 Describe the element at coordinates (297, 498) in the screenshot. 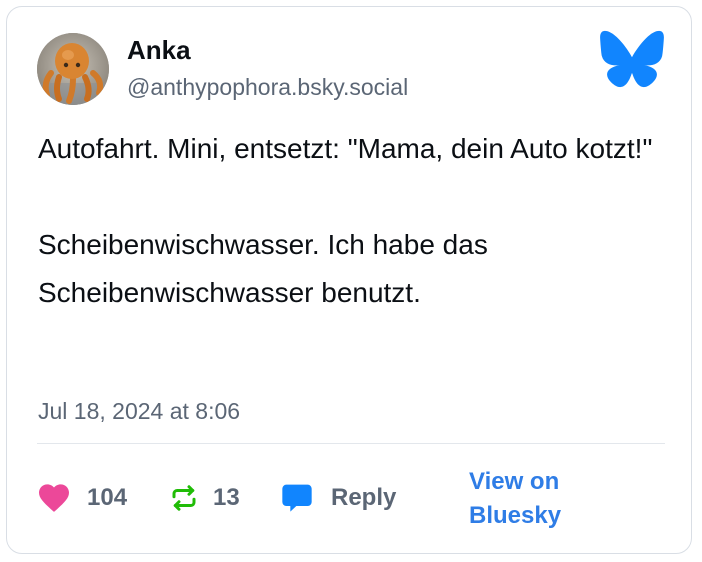

I see `reply-bubble-icon` at that location.